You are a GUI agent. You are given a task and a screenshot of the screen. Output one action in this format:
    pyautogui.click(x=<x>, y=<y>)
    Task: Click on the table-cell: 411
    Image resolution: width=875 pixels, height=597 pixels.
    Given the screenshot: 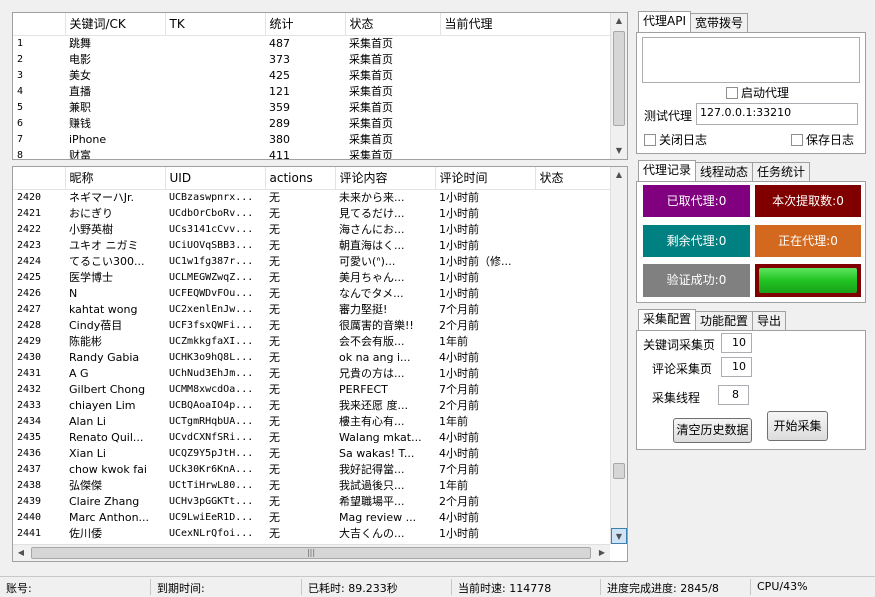 What is the action you would take?
    pyautogui.click(x=279, y=154)
    